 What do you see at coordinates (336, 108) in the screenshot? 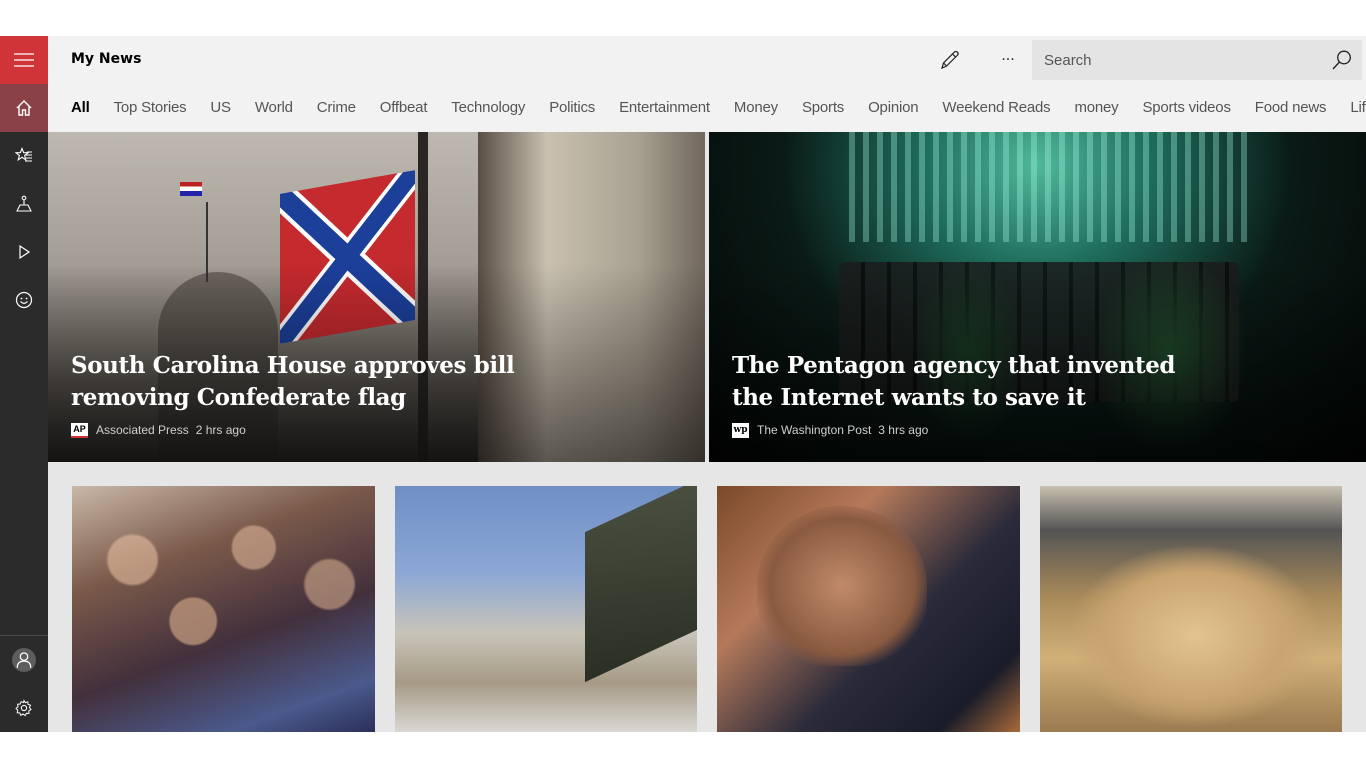
I see `tab-crime: Crime` at bounding box center [336, 108].